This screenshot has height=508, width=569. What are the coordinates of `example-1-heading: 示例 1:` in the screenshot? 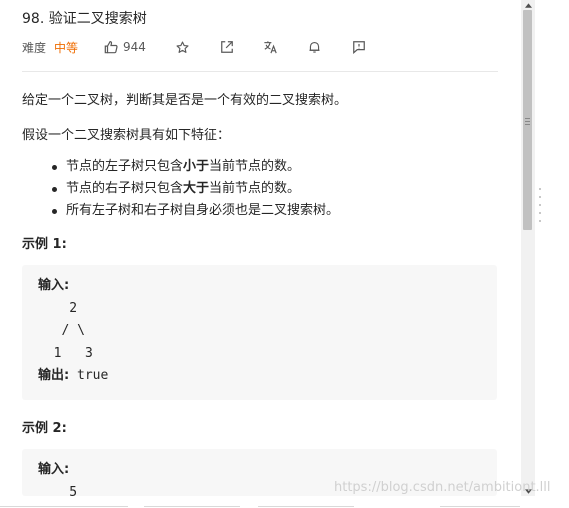 It's located at (44, 244).